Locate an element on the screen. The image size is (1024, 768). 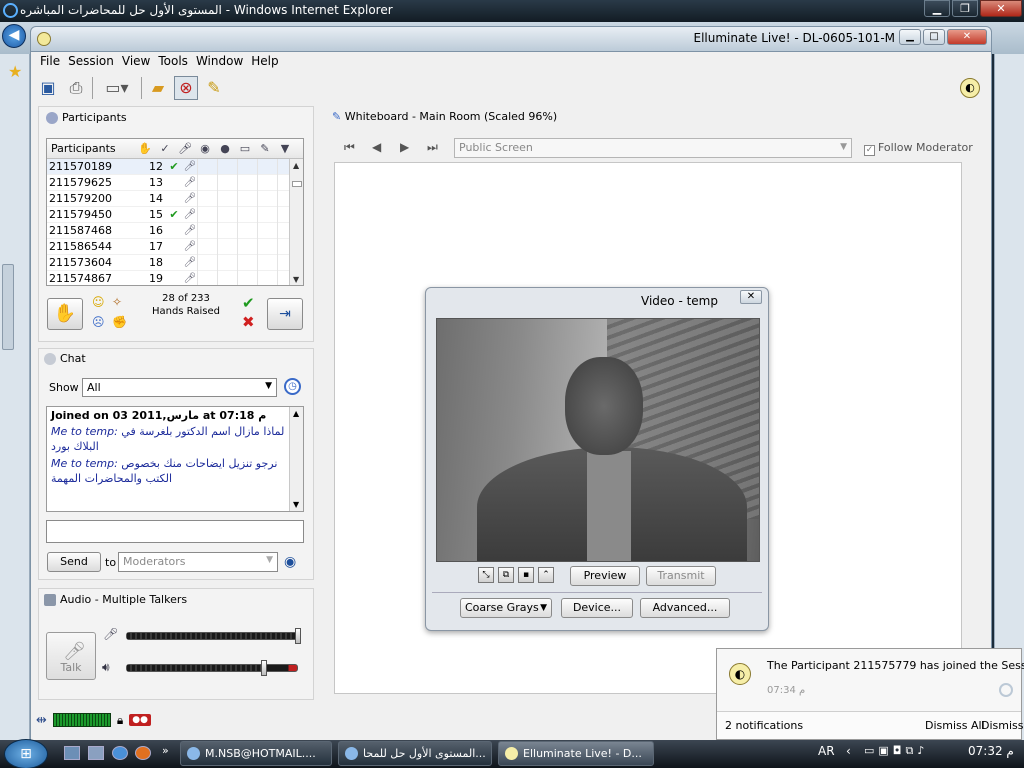
confused-emoticon-icon: ☹ is located at coordinates (98, 322).